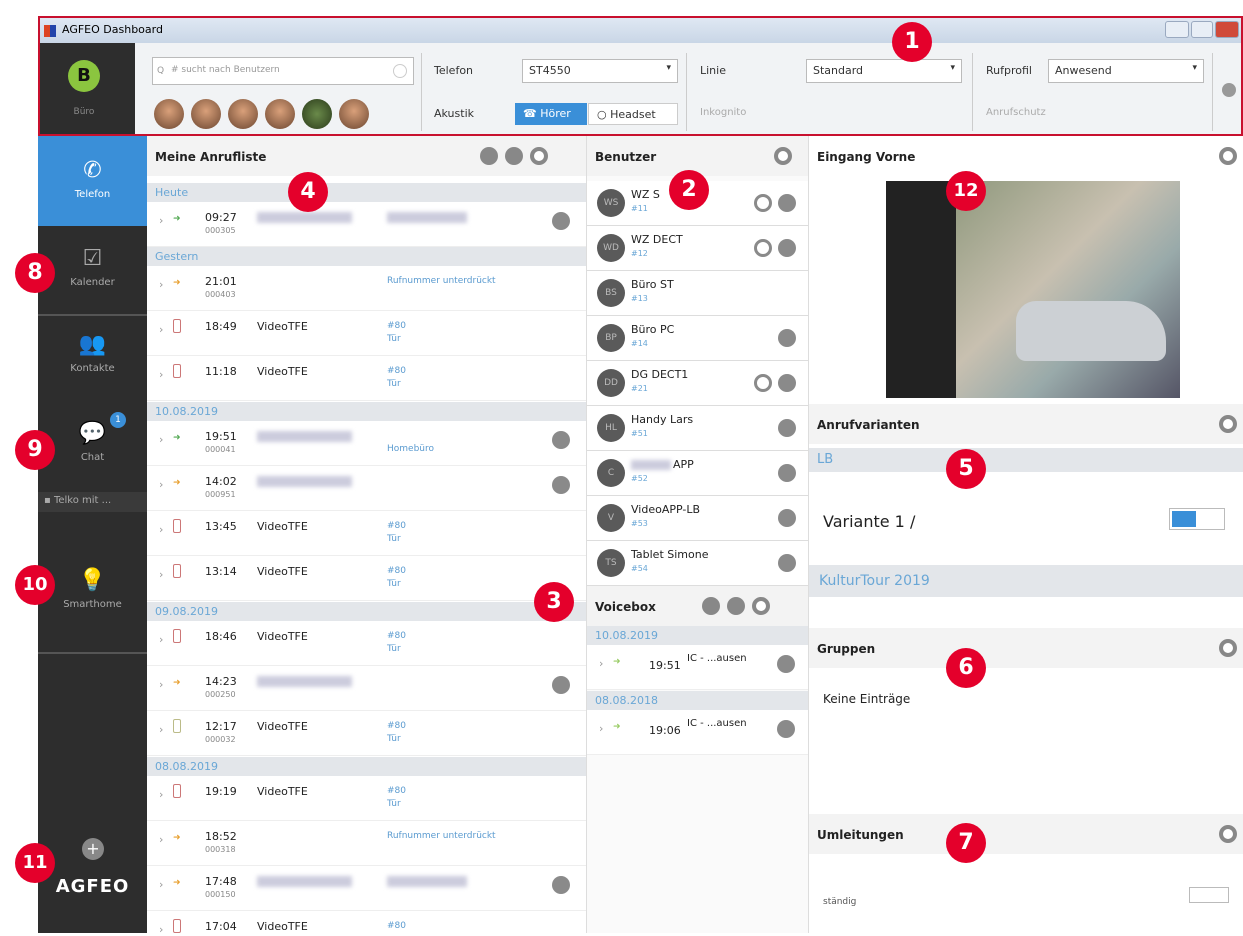 The width and height of the screenshot is (1243, 936). I want to click on call-row: › ➜ 18:52 000318 Rufnummer unterdrückt, so click(366, 843).